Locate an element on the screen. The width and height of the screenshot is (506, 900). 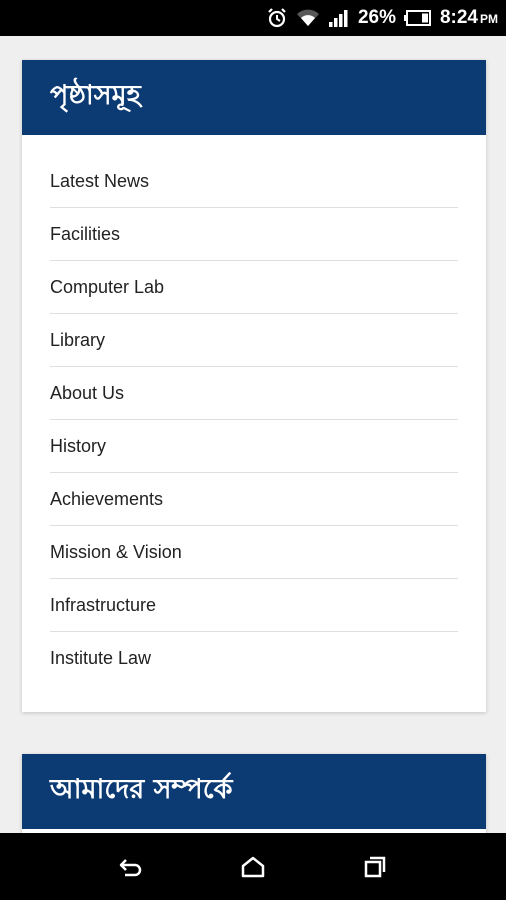
battery-percent: 26% is located at coordinates (376, 17).